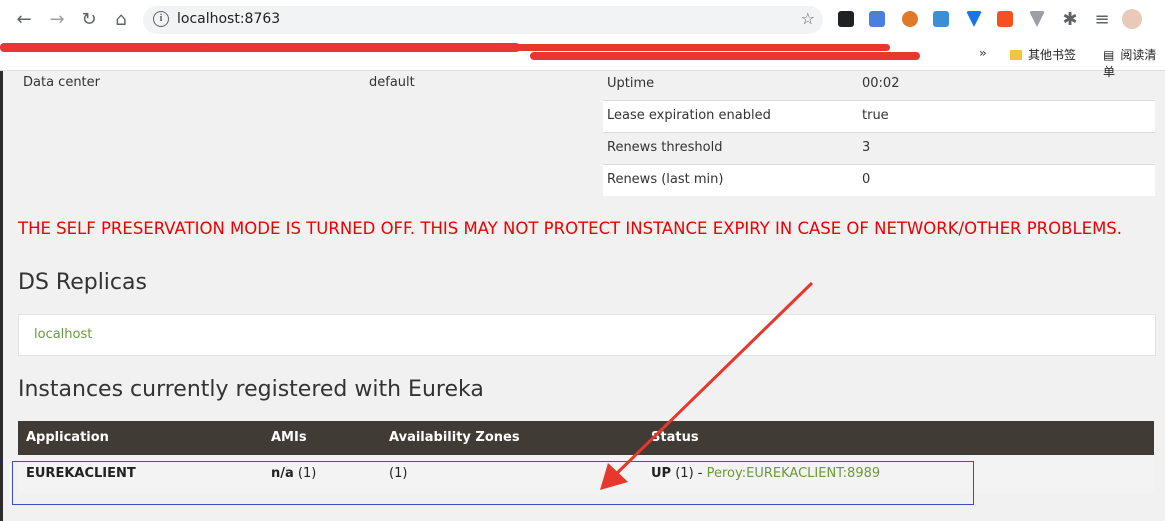 This screenshot has width=1165, height=521. I want to click on annotation-arrow-shaft, so click(712, 380).